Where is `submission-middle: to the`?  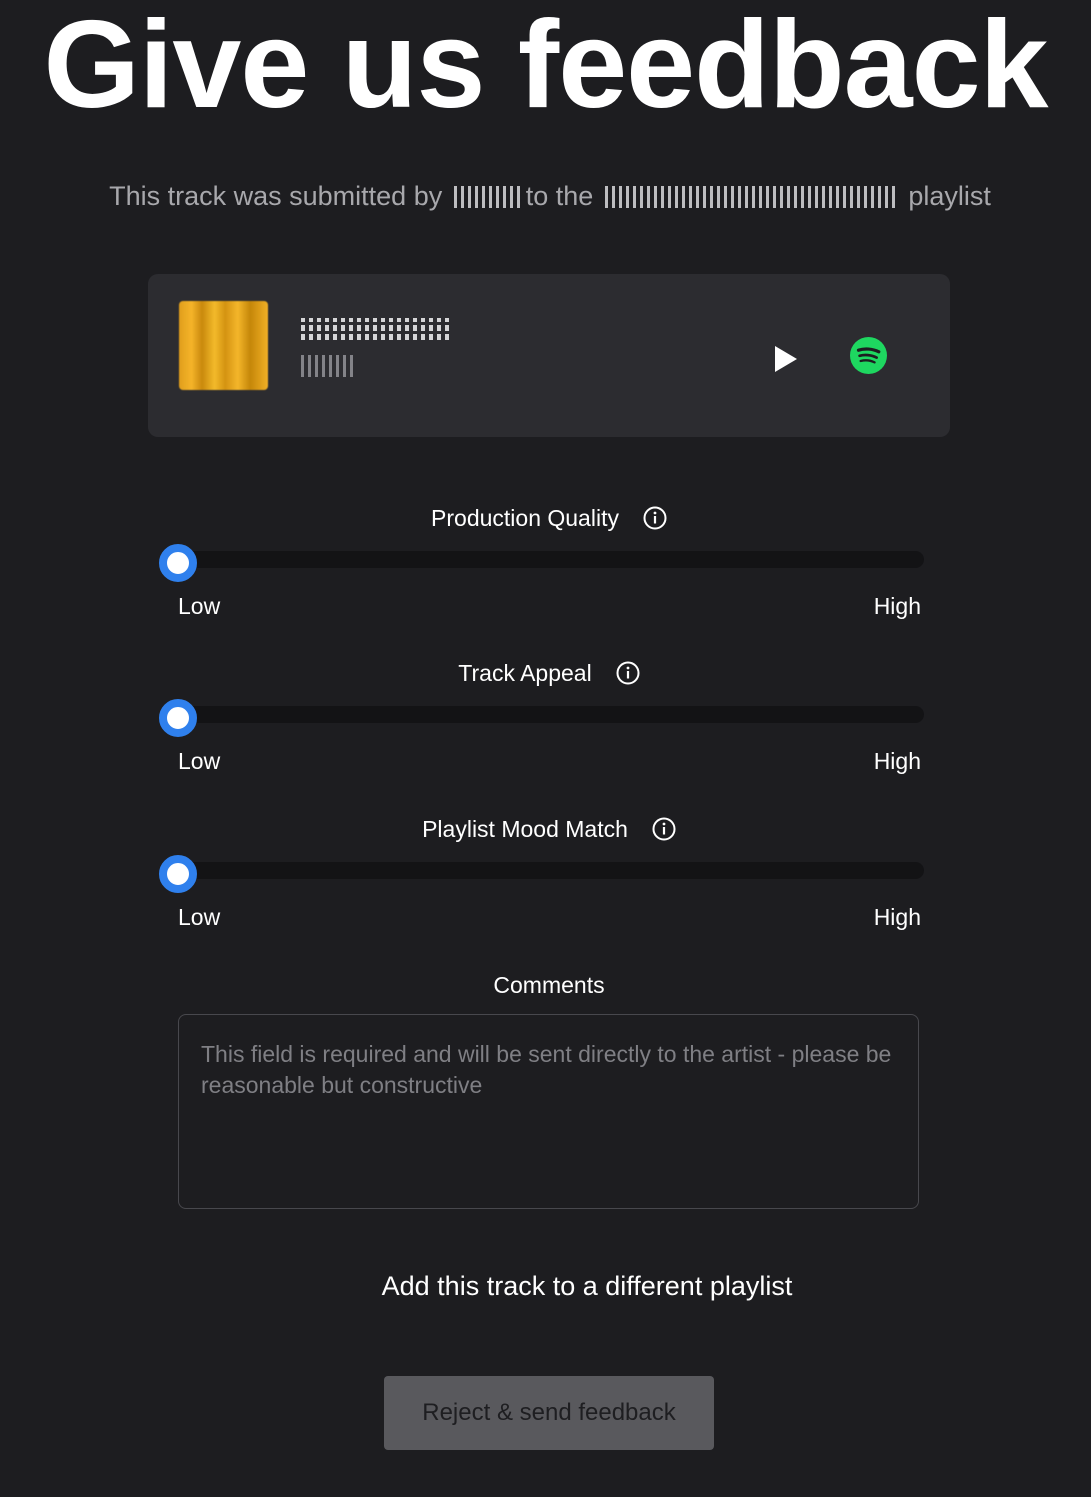
submission-middle: to the is located at coordinates (559, 196).